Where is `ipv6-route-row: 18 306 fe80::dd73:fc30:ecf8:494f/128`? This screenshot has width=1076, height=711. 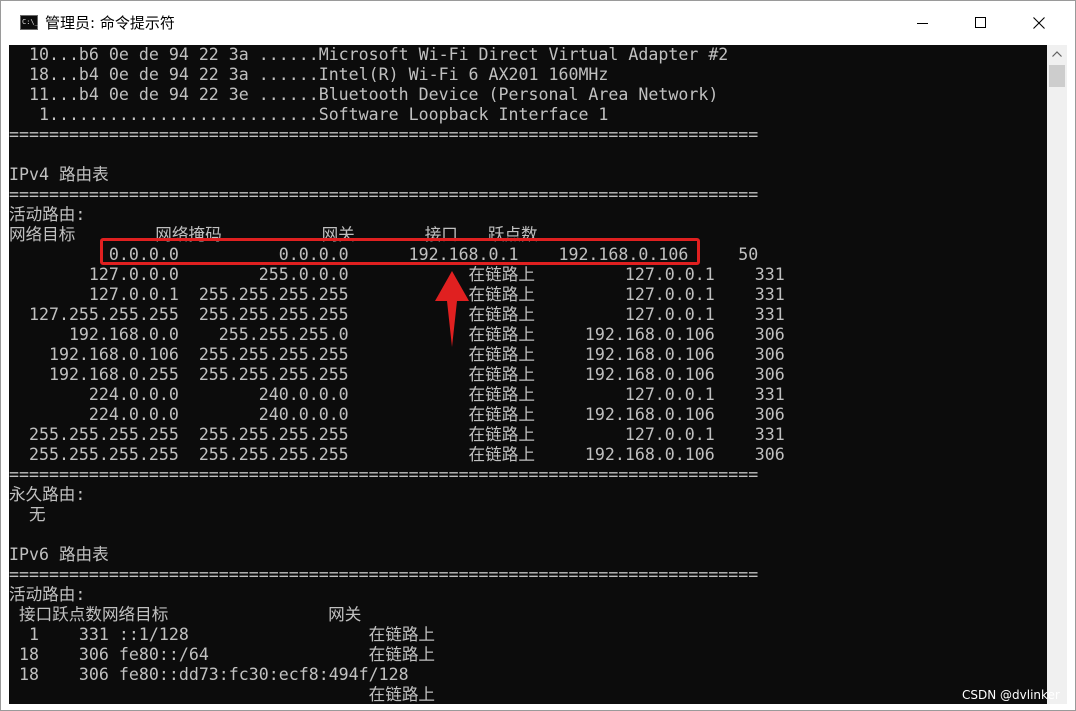
ipv6-route-row: 18 306 fe80::dd73:fc30:ecf8:494f/128 is located at coordinates (209, 674).